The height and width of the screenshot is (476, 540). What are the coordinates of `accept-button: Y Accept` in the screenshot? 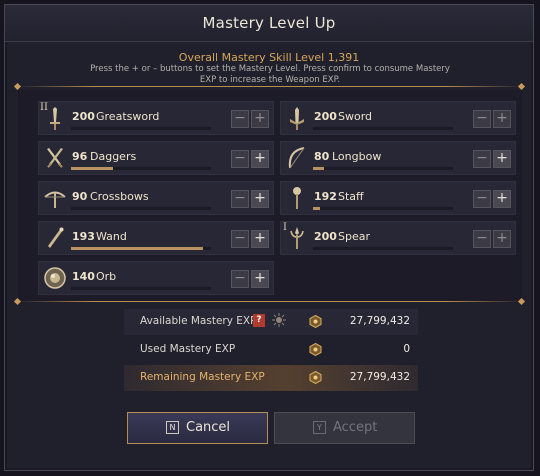 It's located at (344, 428).